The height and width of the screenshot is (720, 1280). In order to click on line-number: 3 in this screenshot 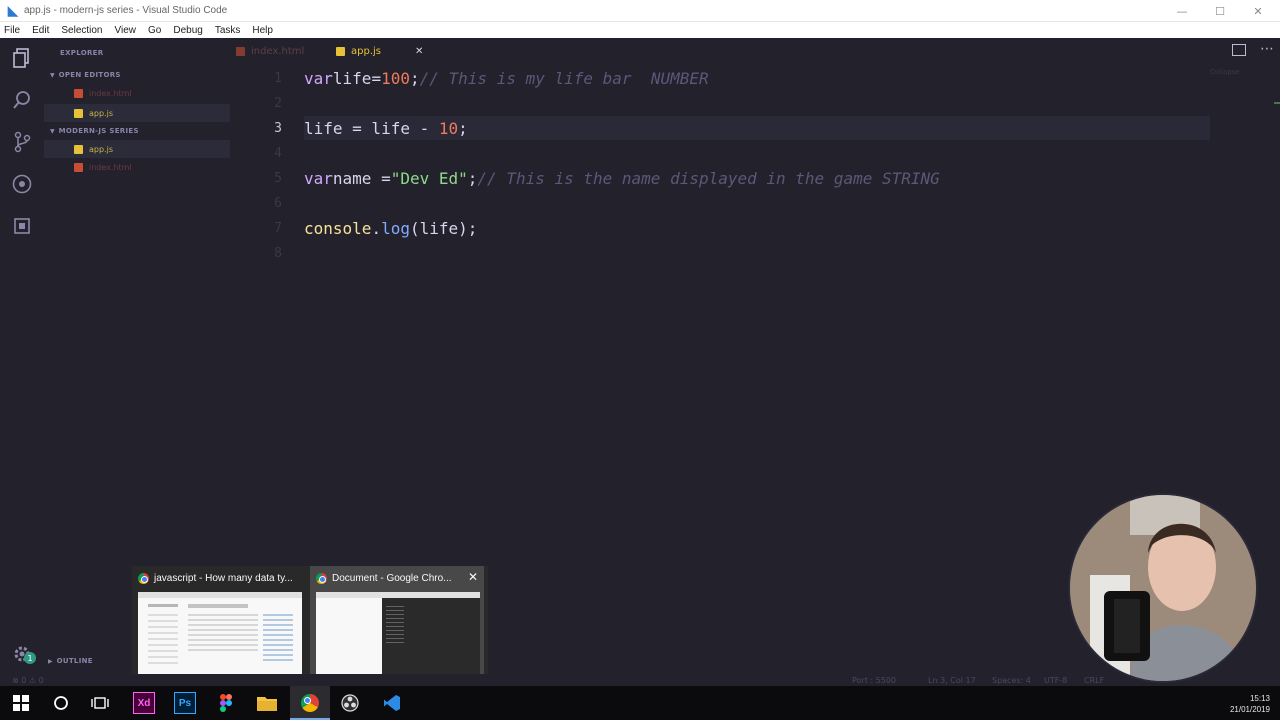, I will do `click(278, 128)`.